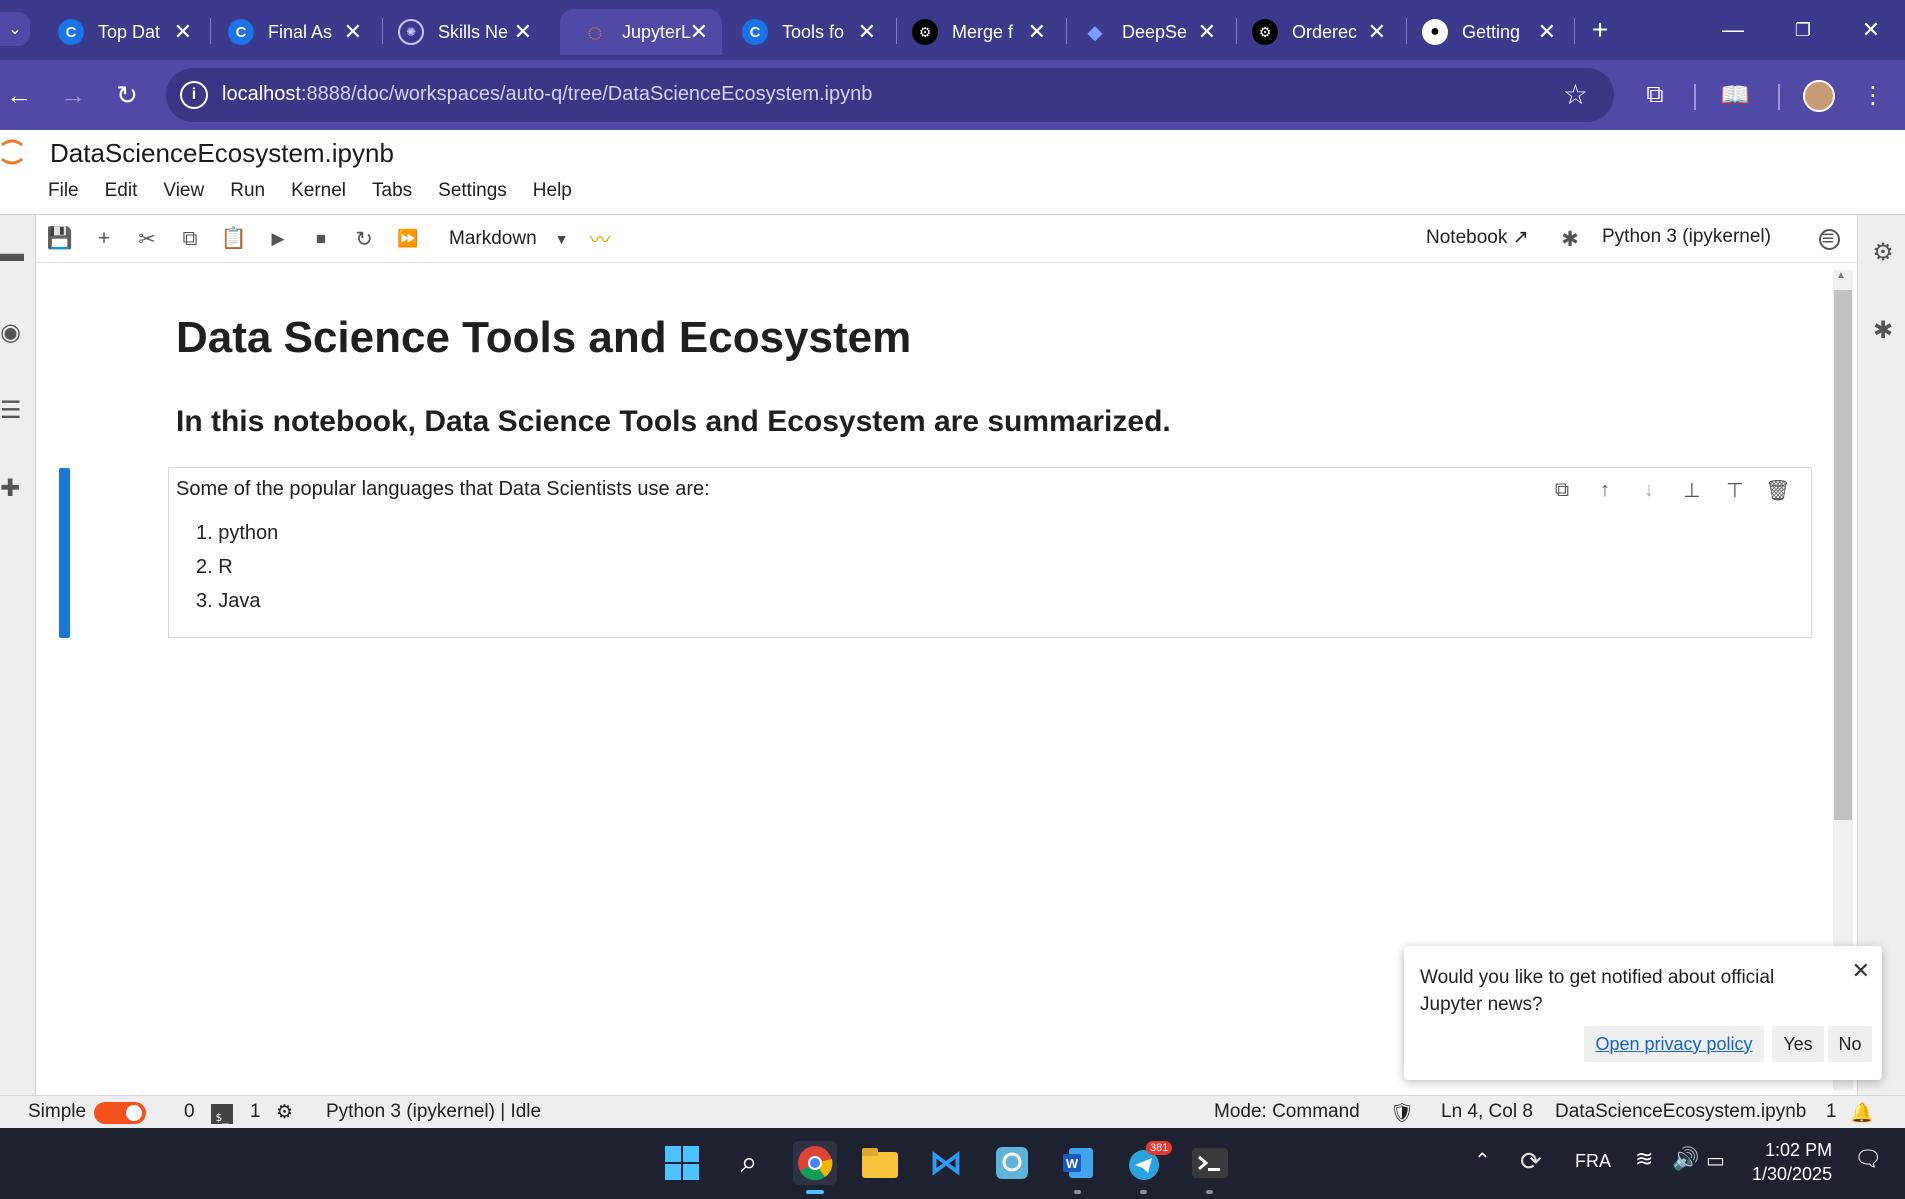  I want to click on menu-view: View, so click(183, 195).